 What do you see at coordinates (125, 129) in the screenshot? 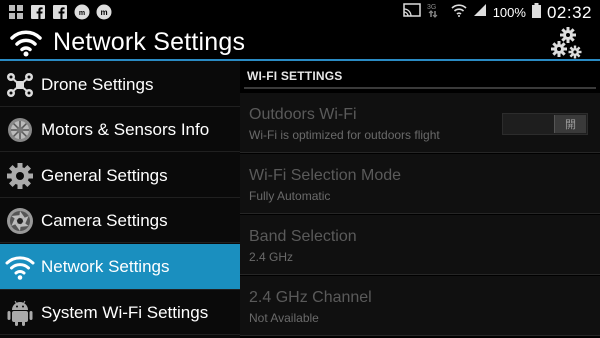
I see `sidebar-item-label: Motors & Sensors Info` at bounding box center [125, 129].